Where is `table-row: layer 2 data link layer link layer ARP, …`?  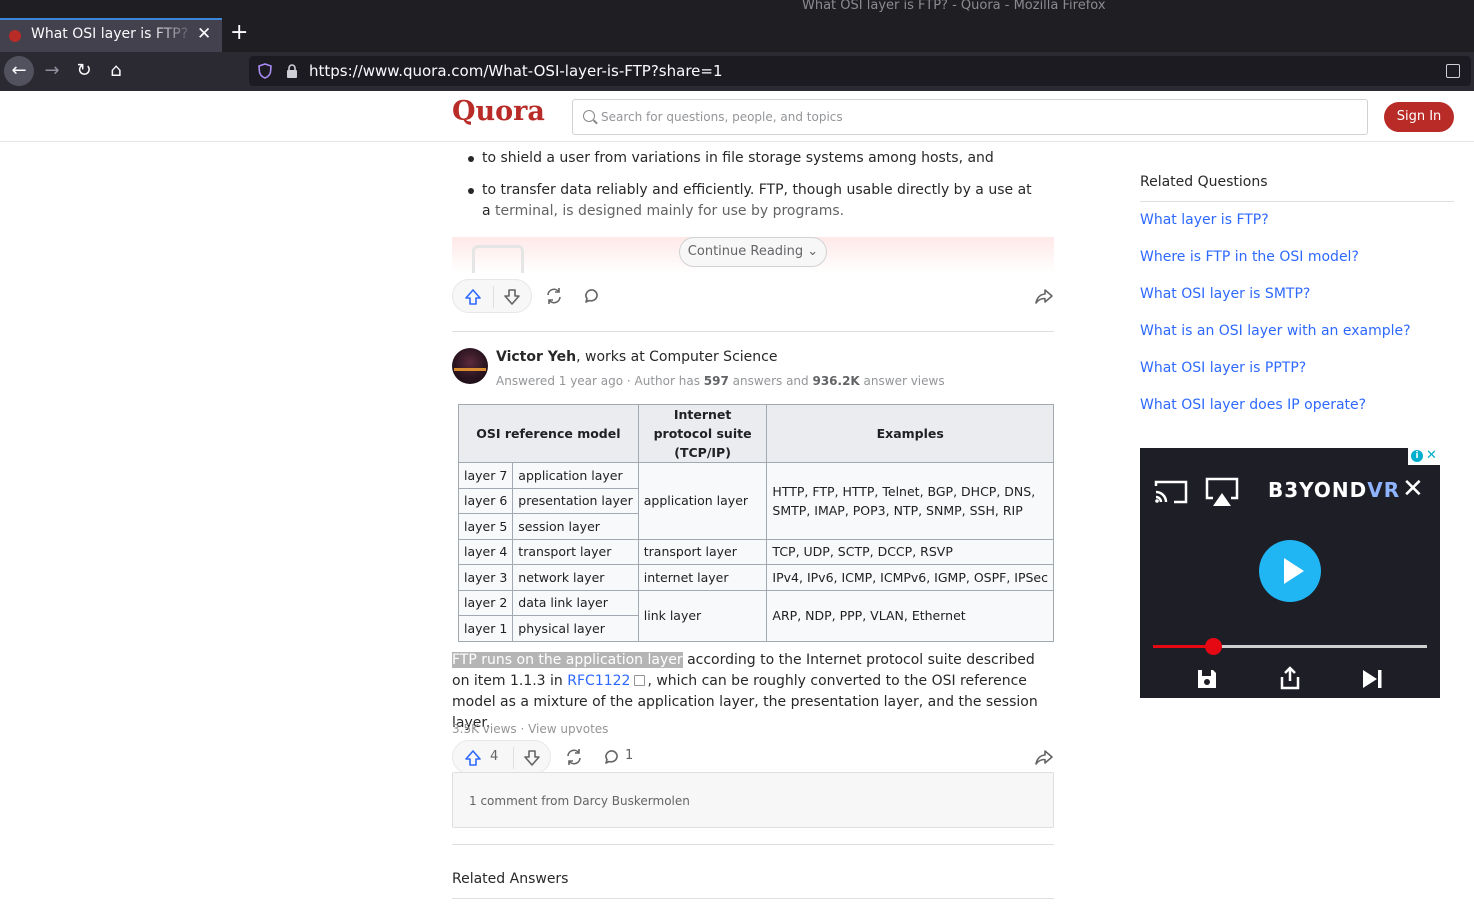 table-row: layer 2 data link layer link layer ARP, … is located at coordinates (755, 615).